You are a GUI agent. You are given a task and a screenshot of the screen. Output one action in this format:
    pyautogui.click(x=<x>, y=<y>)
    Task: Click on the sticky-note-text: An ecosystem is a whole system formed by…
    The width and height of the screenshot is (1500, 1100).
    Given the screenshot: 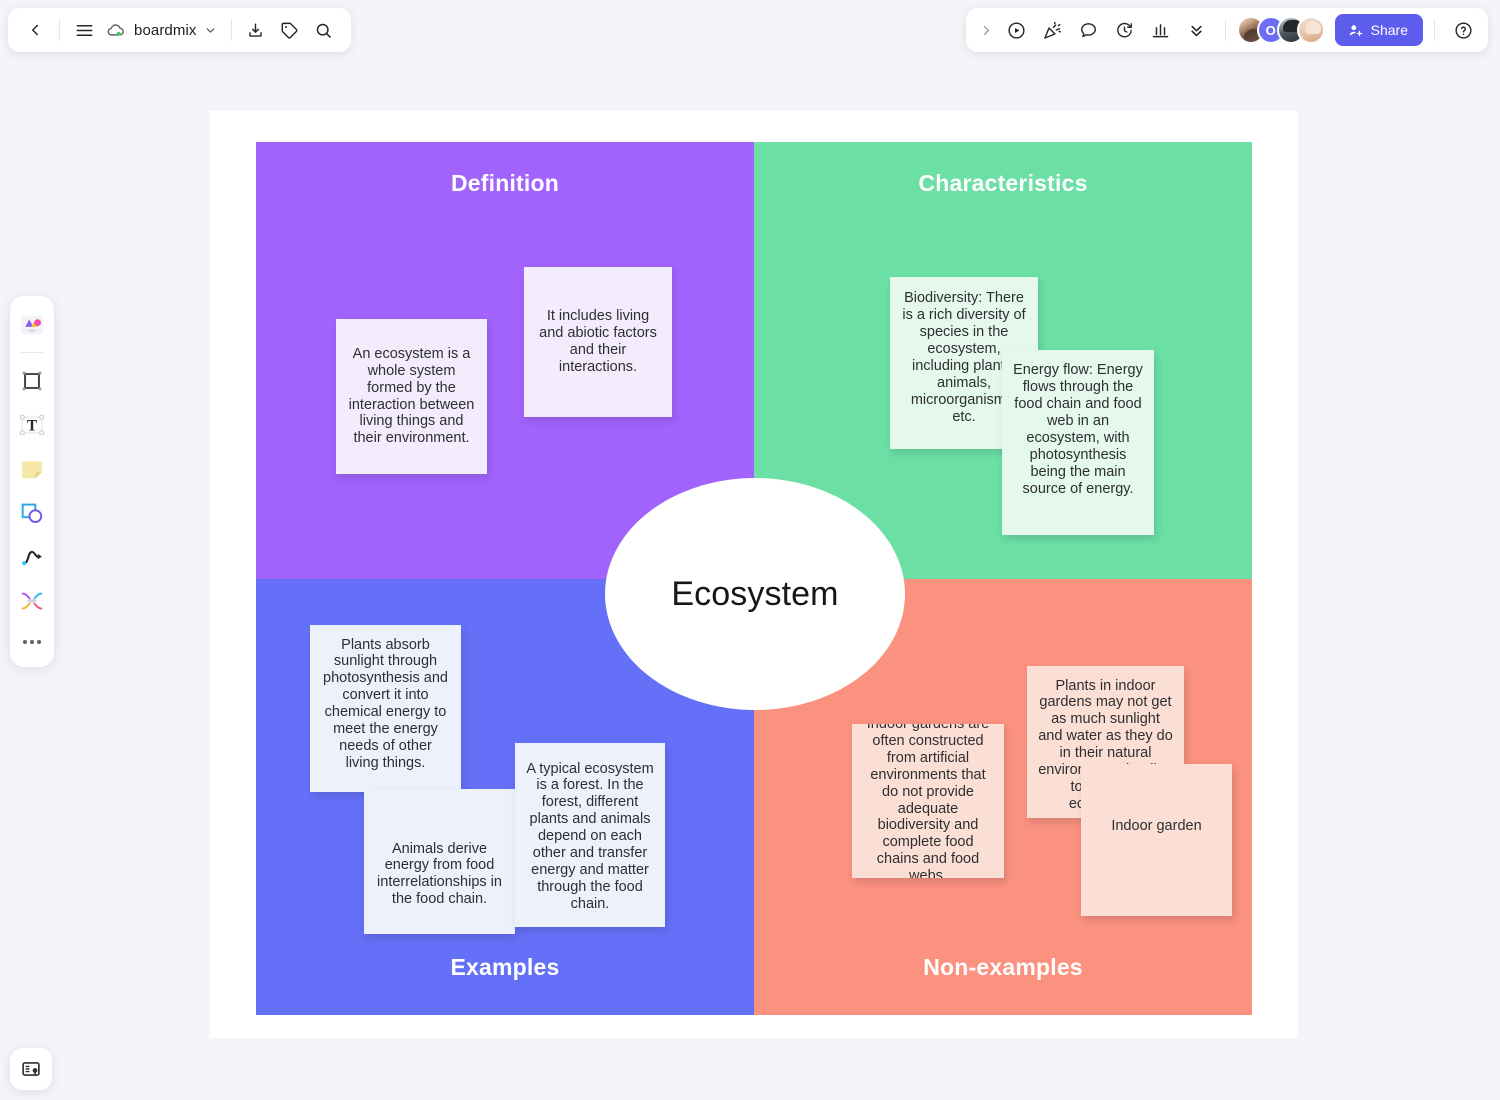 What is the action you would take?
    pyautogui.click(x=411, y=396)
    